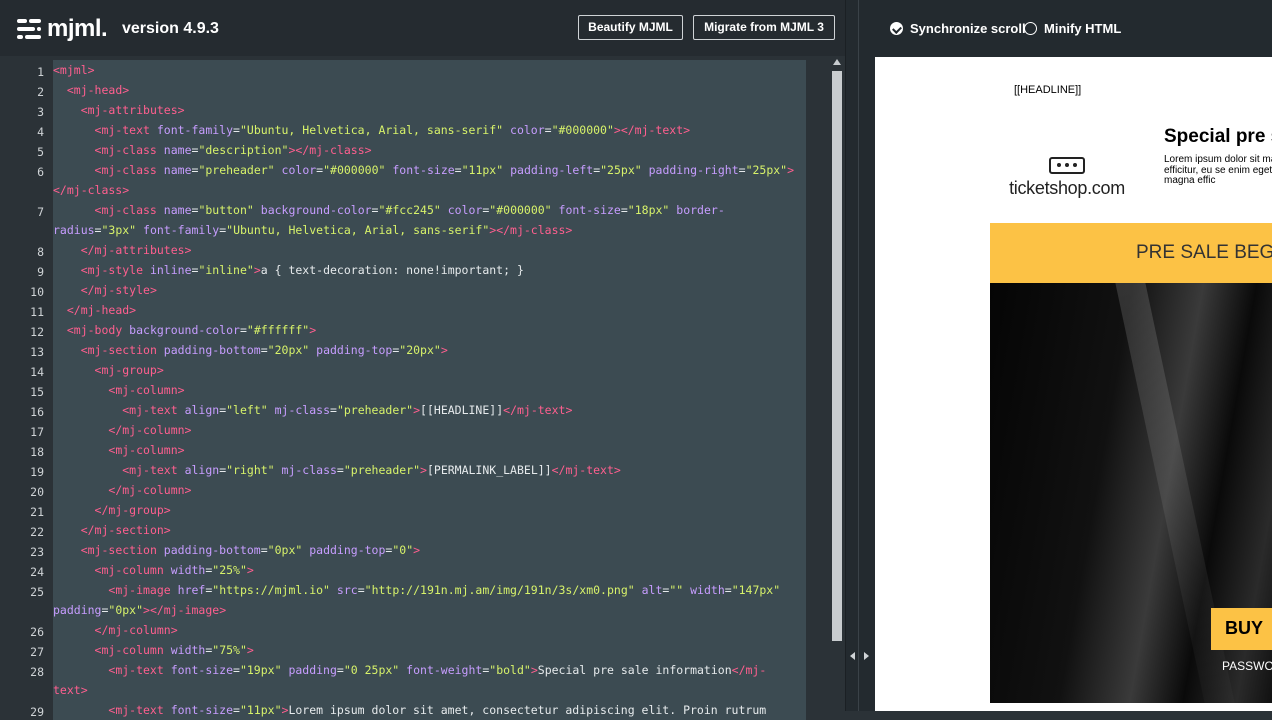  I want to click on beautify-mjml-button: Beautify MJML, so click(630, 27).